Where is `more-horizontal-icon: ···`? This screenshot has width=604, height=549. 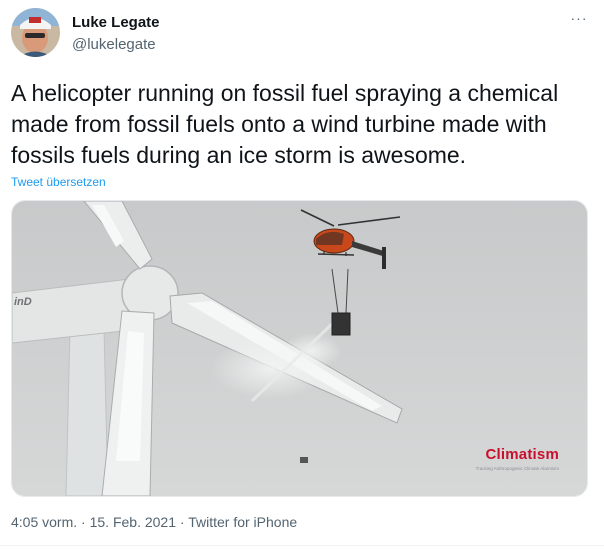 more-horizontal-icon: ··· is located at coordinates (579, 18).